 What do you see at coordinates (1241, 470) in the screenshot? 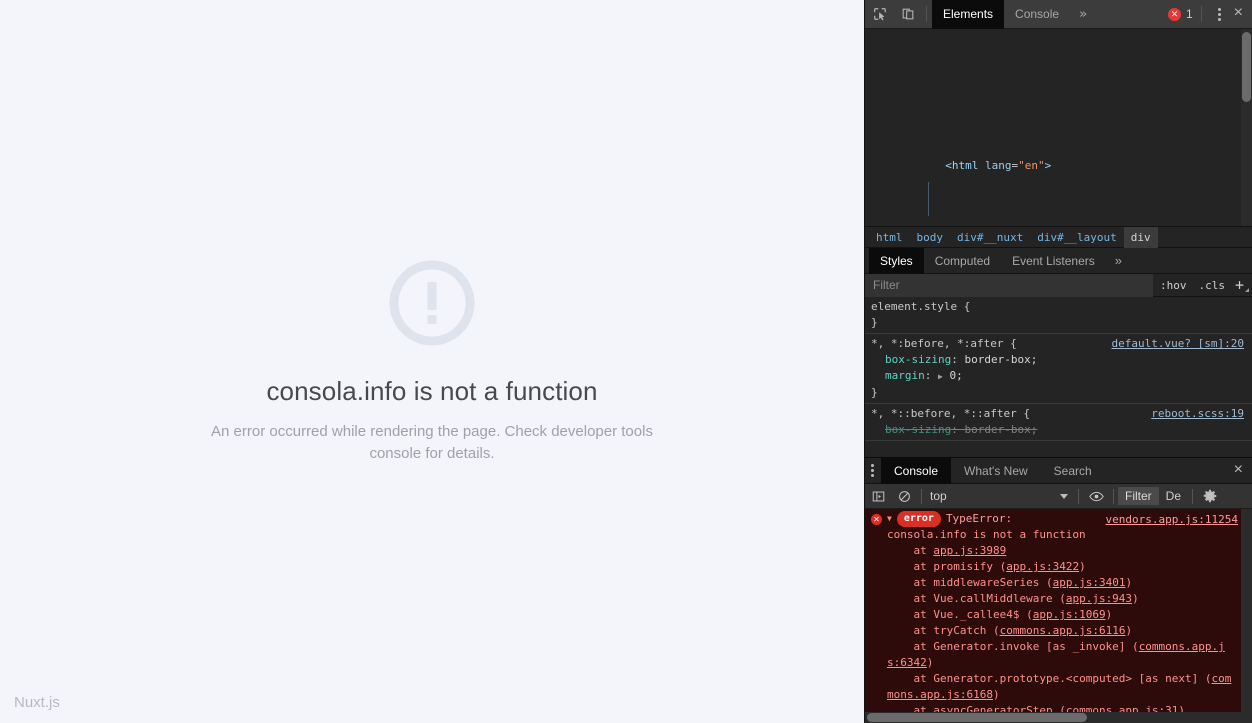
I see `drawer-close-icon: ×` at bounding box center [1241, 470].